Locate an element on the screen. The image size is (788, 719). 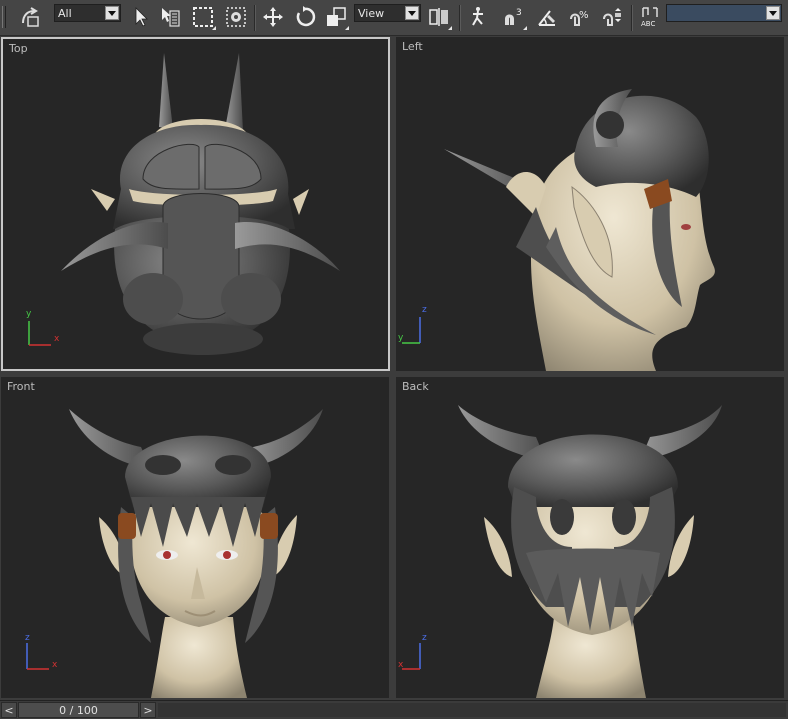
svg-text: ABC is located at coordinates (648, 24).